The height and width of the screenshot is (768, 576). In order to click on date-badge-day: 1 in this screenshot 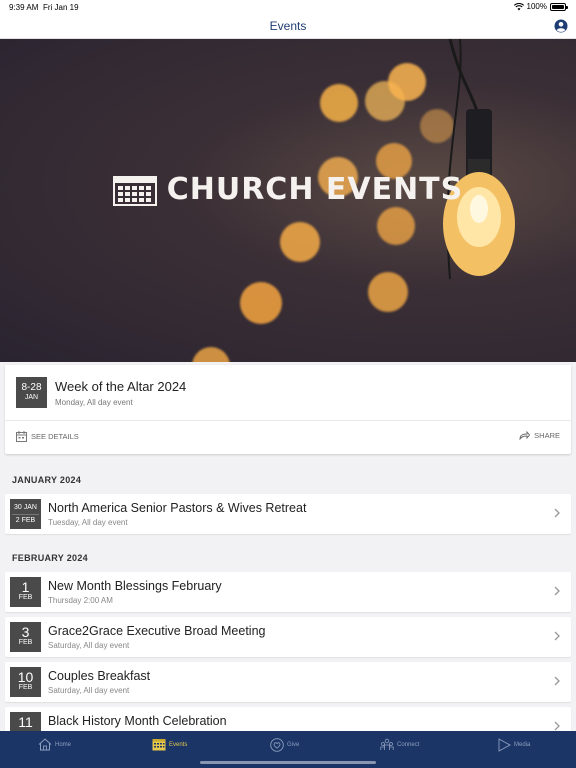, I will do `click(25, 587)`.